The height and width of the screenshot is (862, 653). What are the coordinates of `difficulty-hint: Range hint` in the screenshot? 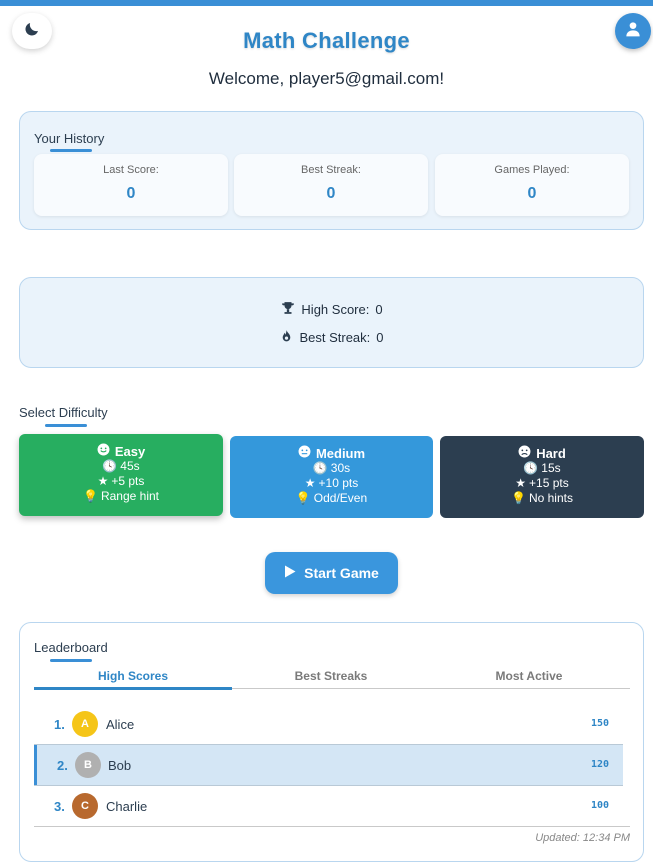 It's located at (129, 496).